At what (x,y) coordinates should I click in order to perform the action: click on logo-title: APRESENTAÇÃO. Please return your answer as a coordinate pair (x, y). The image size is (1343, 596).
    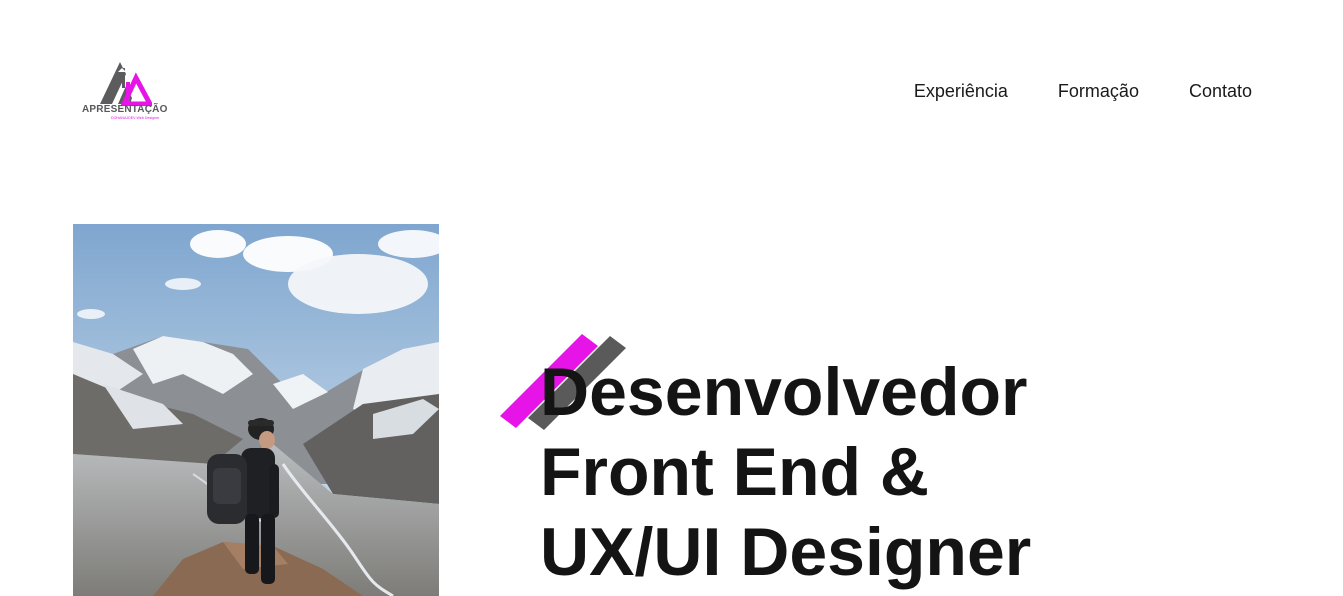
    Looking at the image, I should click on (125, 109).